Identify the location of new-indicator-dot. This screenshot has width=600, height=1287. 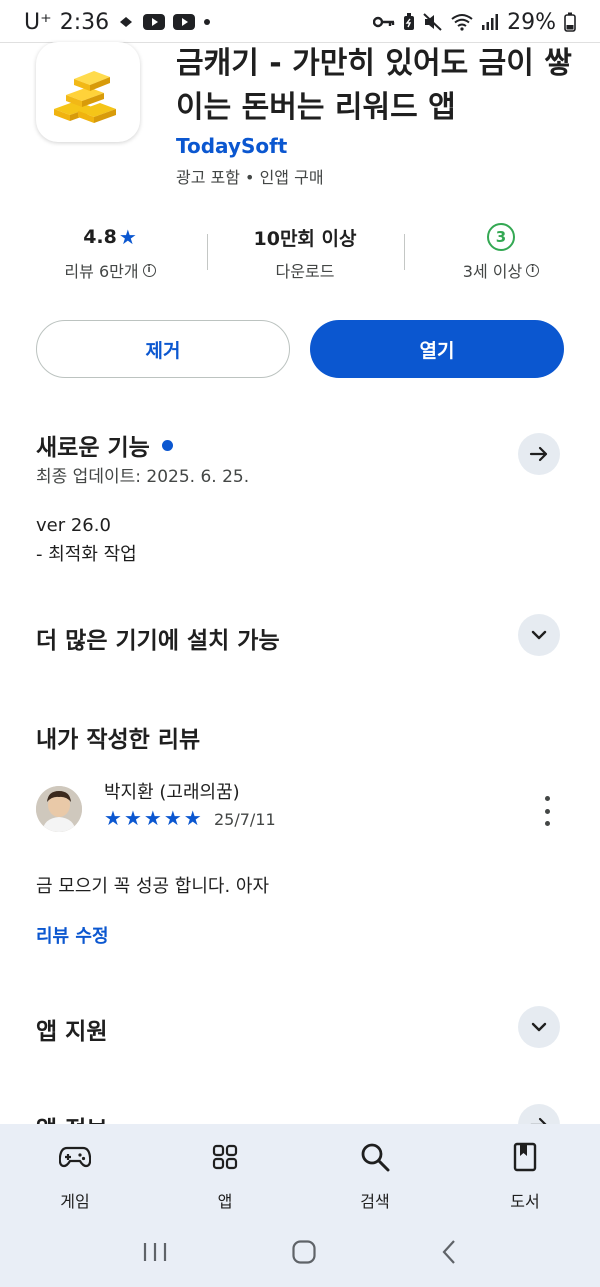
(167, 445).